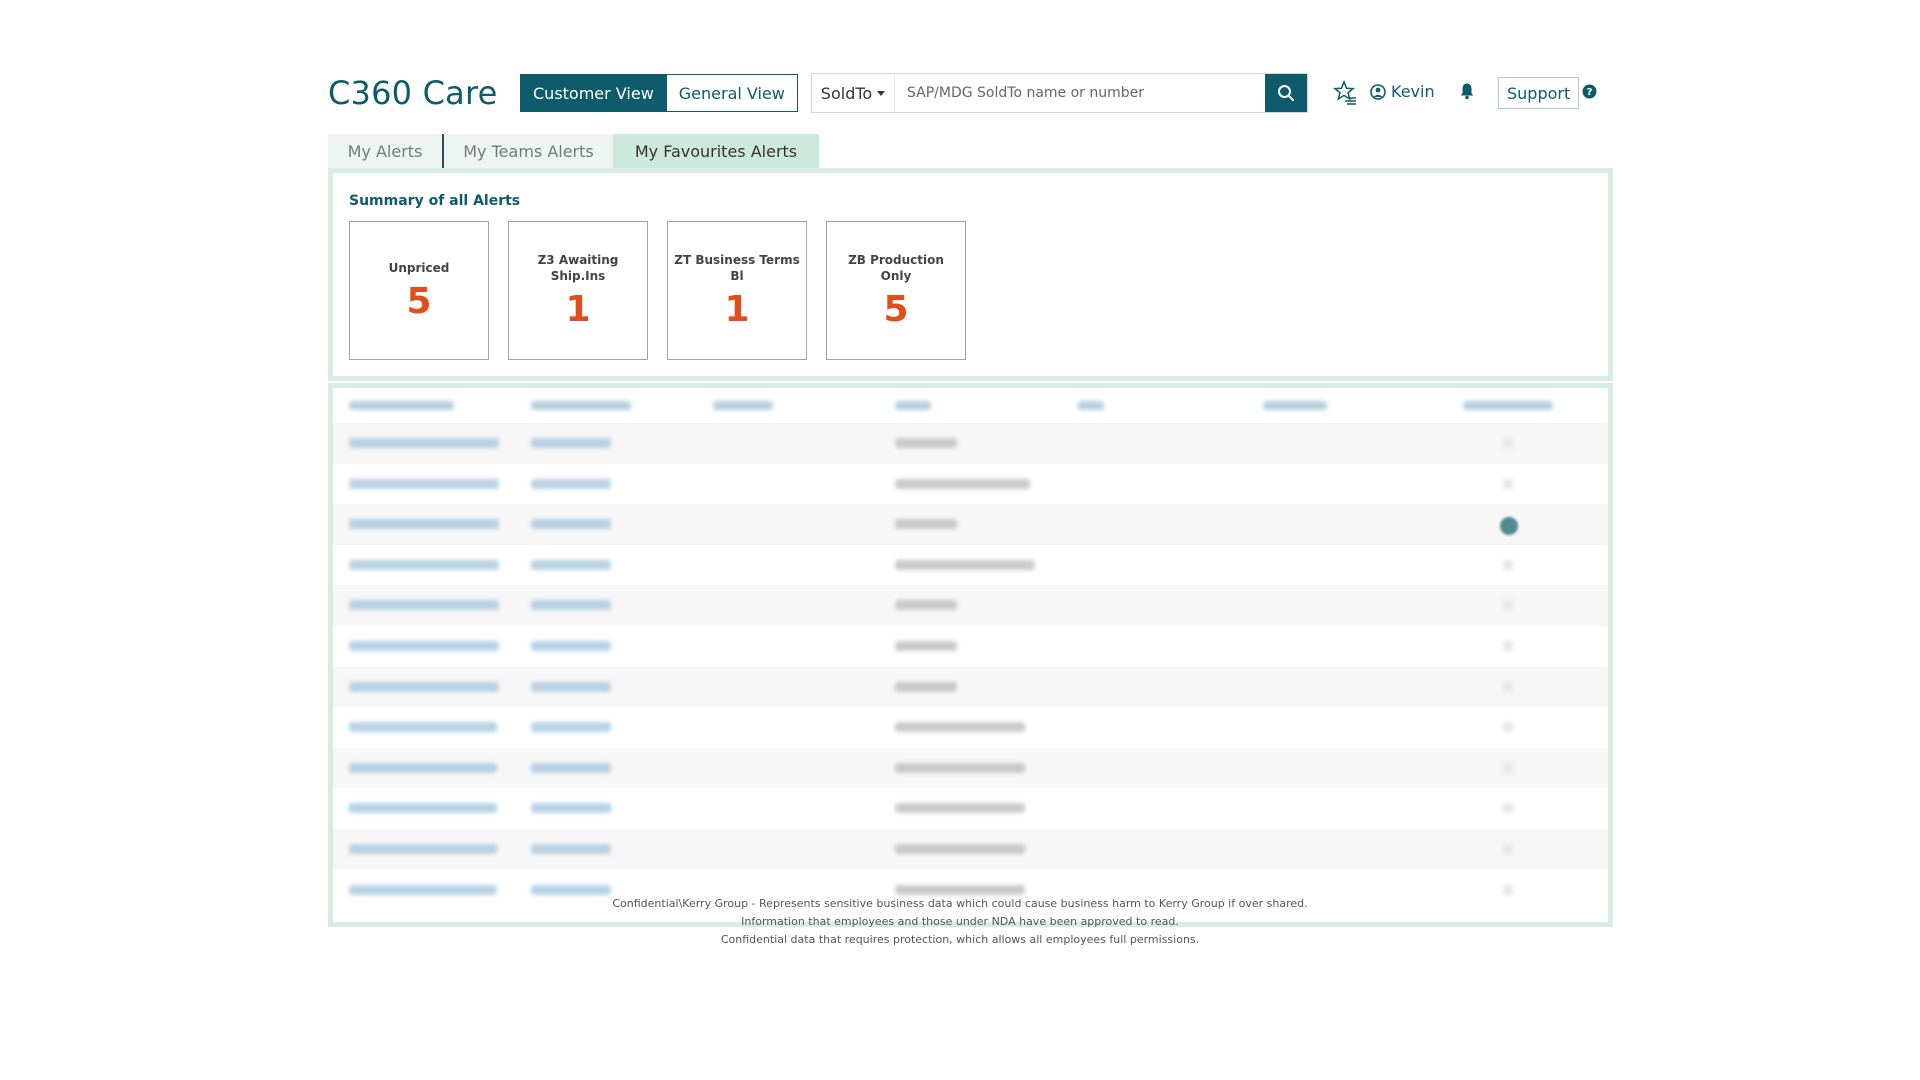 The height and width of the screenshot is (1080, 1920). What do you see at coordinates (1286, 93) in the screenshot?
I see `search-button` at bounding box center [1286, 93].